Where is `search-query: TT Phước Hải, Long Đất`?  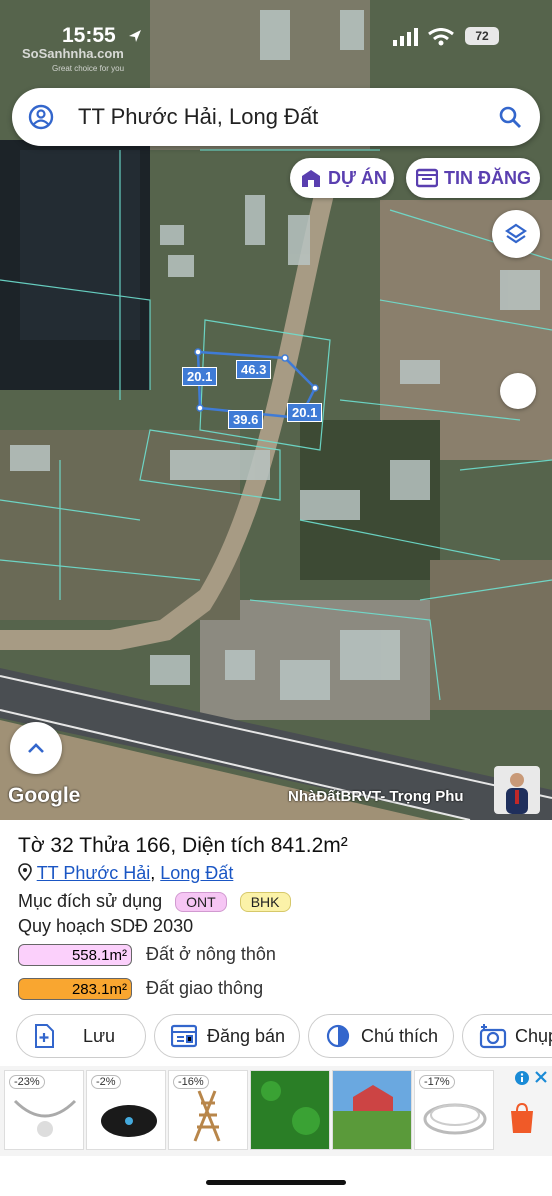 search-query: TT Phước Hải, Long Đất is located at coordinates (198, 117).